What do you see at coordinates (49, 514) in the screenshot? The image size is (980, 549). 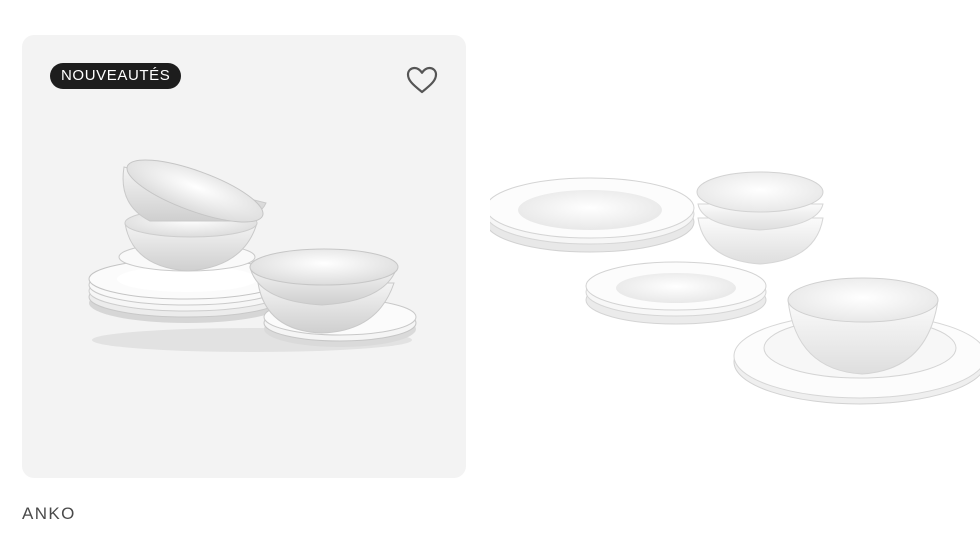 I see `product-brand: ANKO` at bounding box center [49, 514].